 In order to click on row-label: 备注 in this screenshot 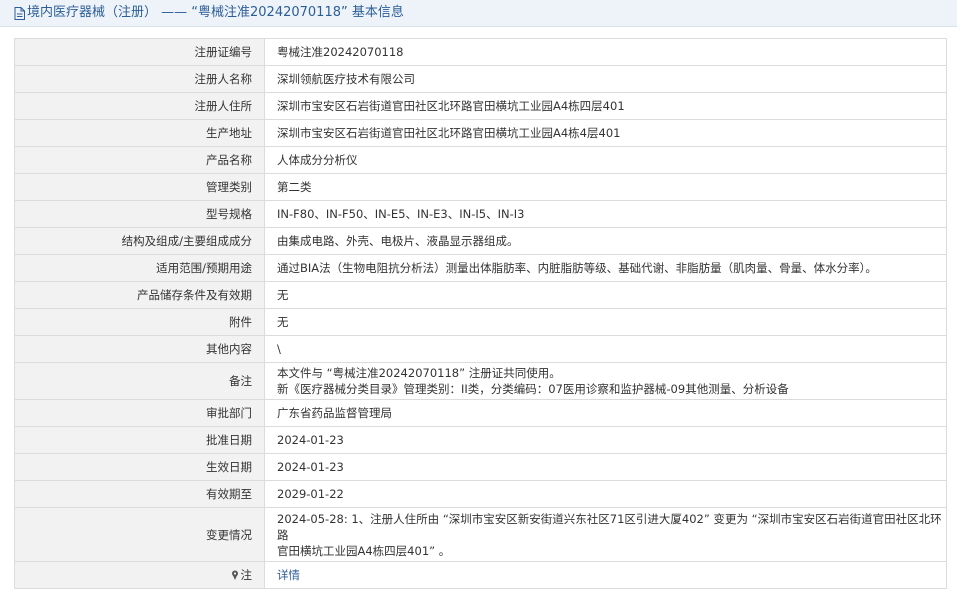, I will do `click(139, 381)`.